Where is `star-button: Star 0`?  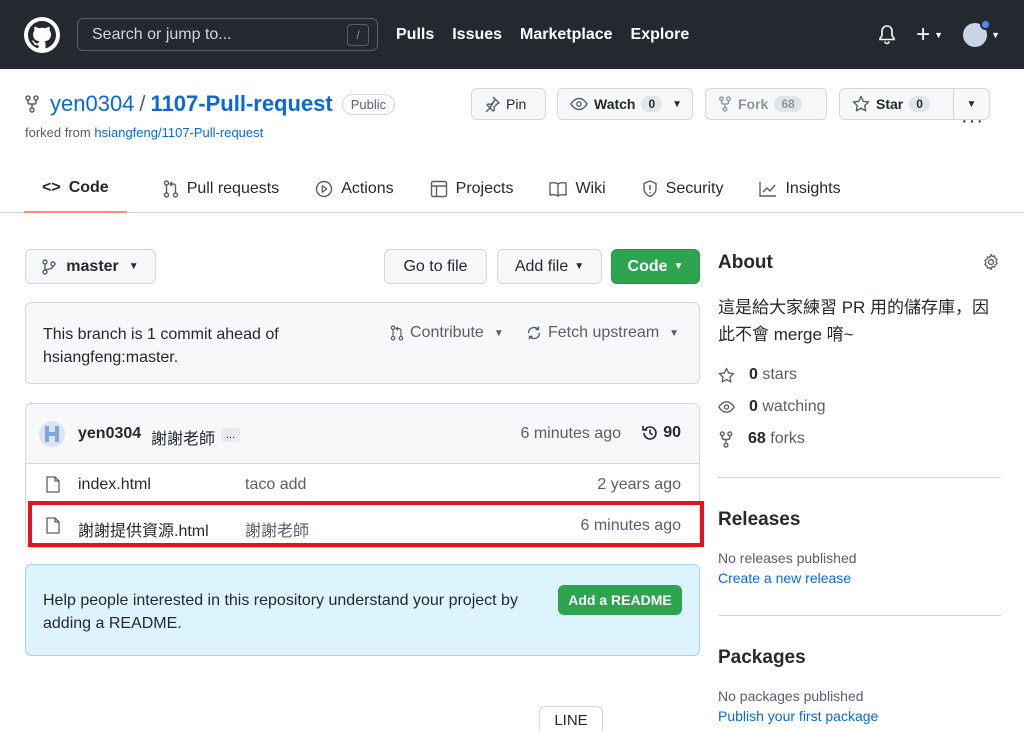
star-button: Star 0 is located at coordinates (896, 104).